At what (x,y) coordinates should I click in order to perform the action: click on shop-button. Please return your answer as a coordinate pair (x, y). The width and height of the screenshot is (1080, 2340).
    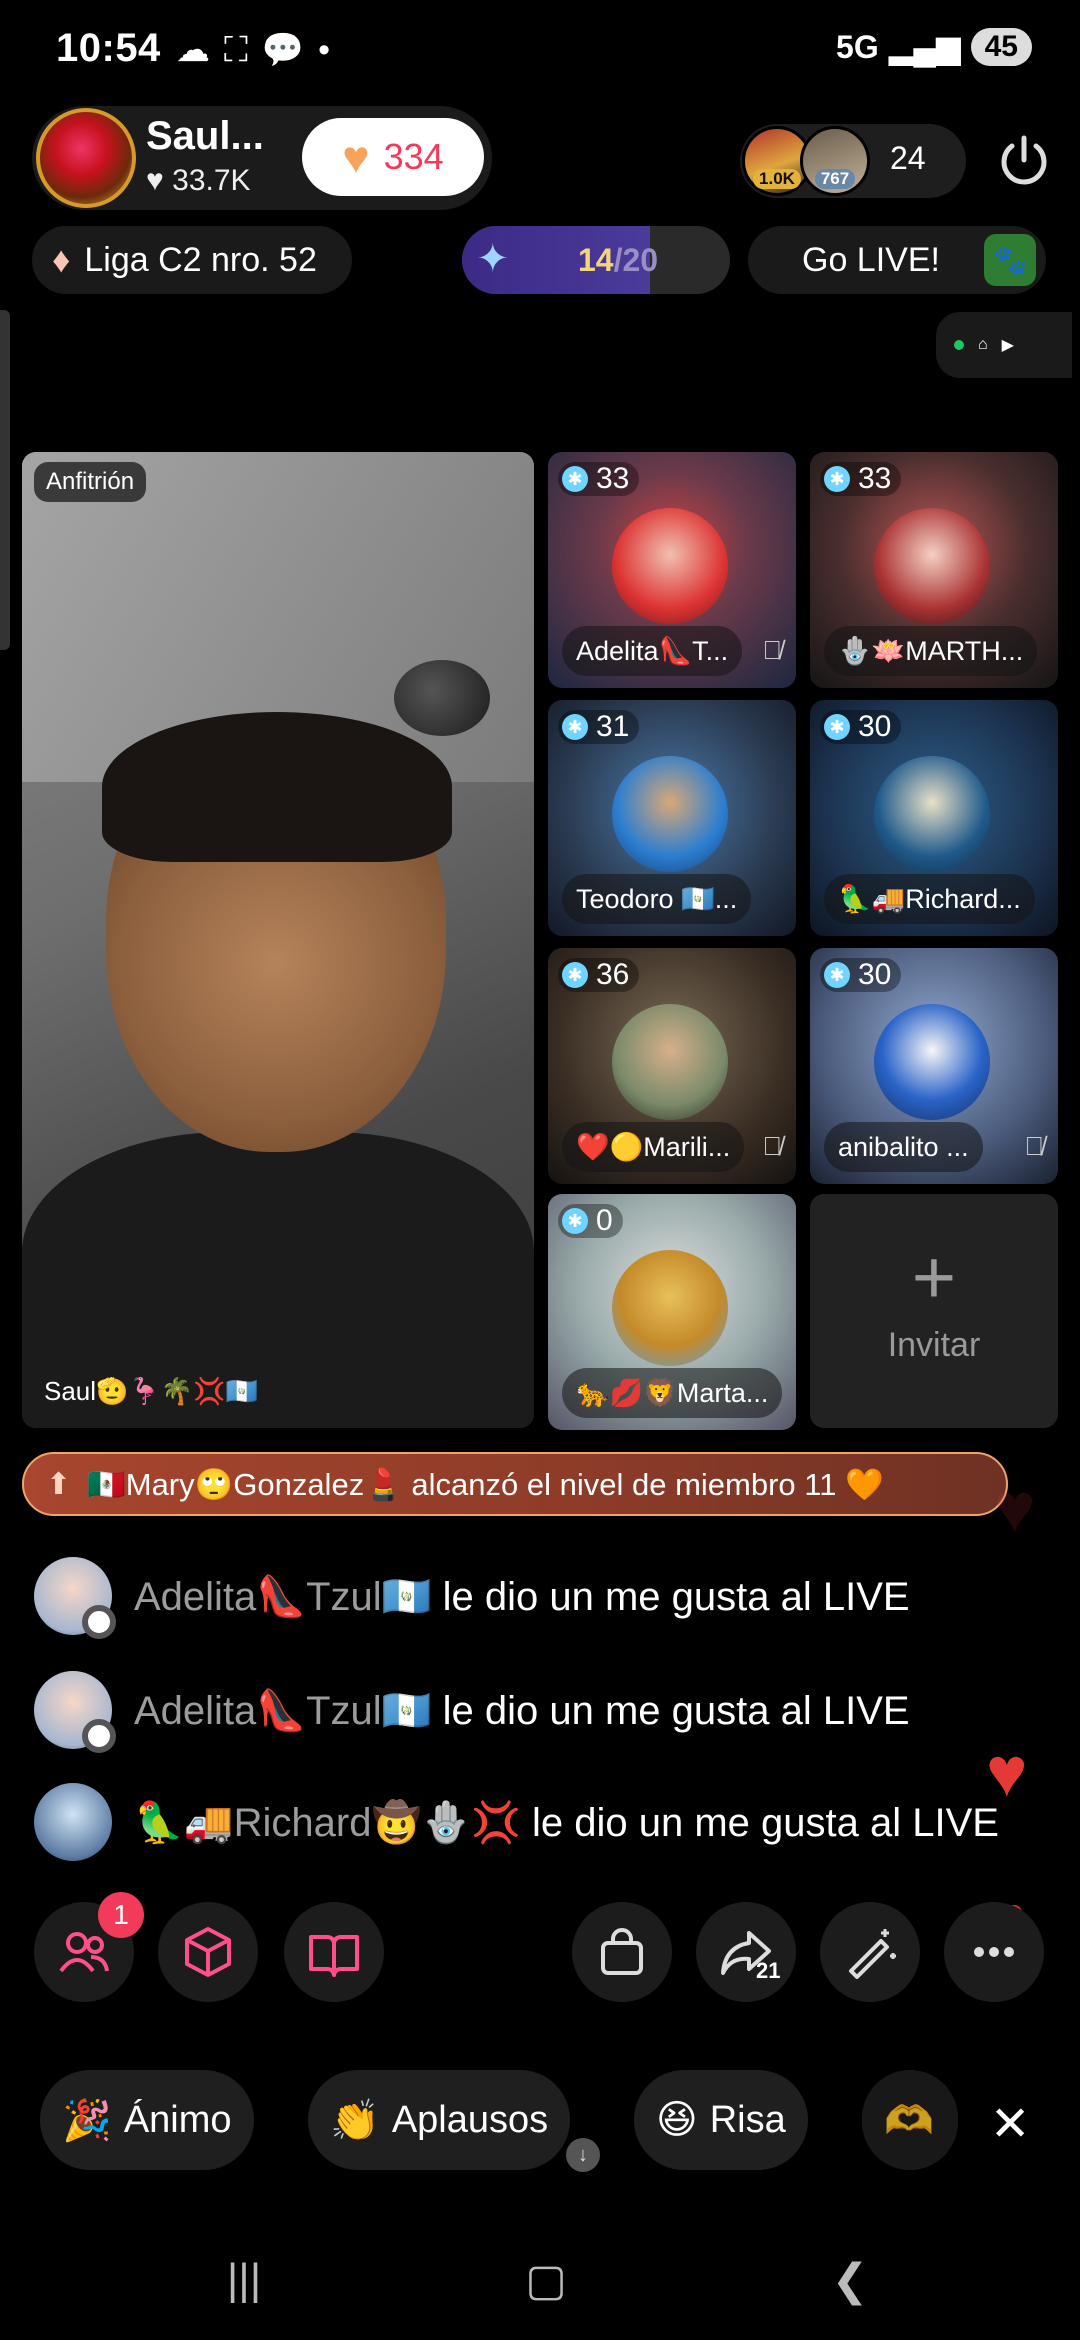
    Looking at the image, I should click on (622, 1952).